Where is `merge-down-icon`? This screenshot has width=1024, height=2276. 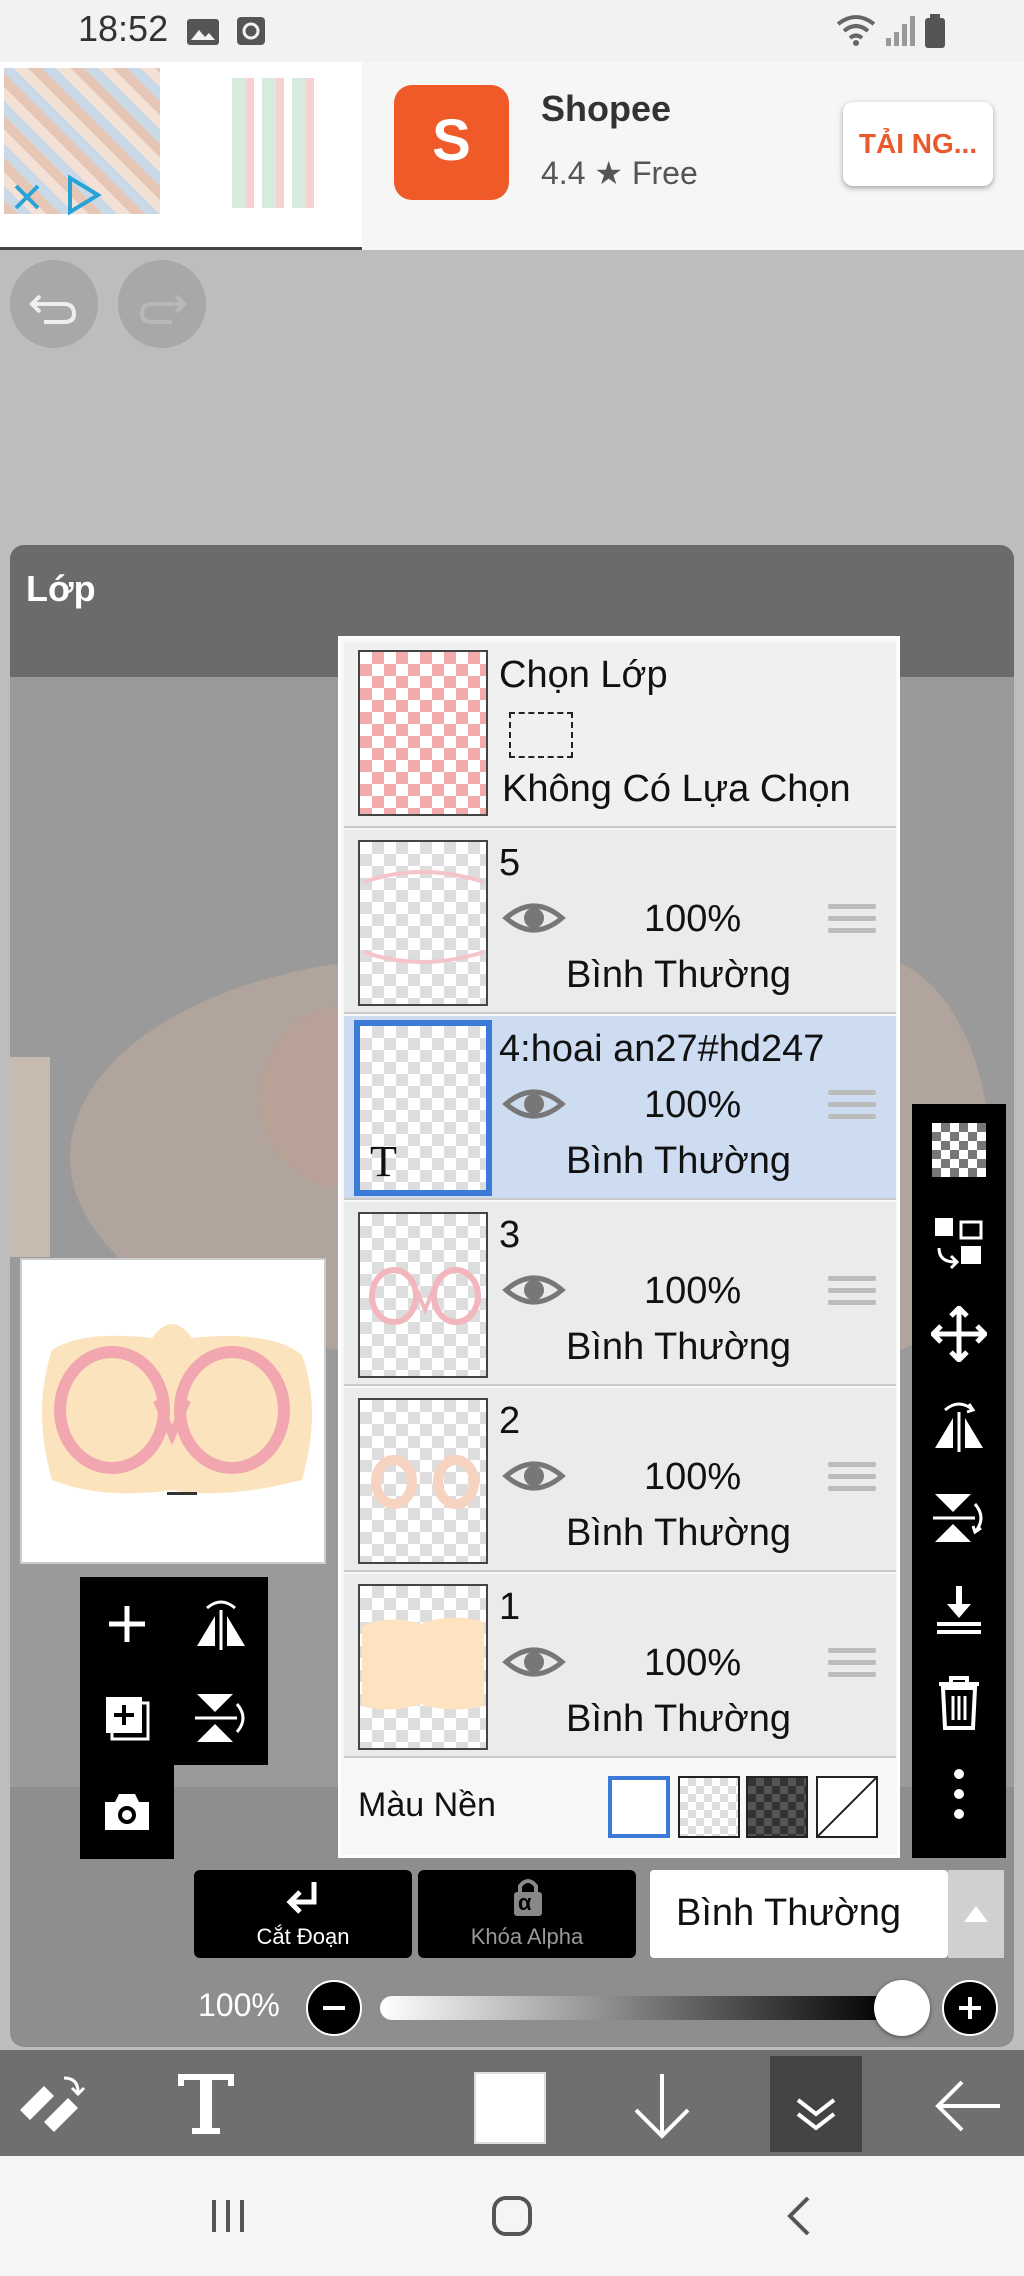
merge-down-icon is located at coordinates (959, 1610).